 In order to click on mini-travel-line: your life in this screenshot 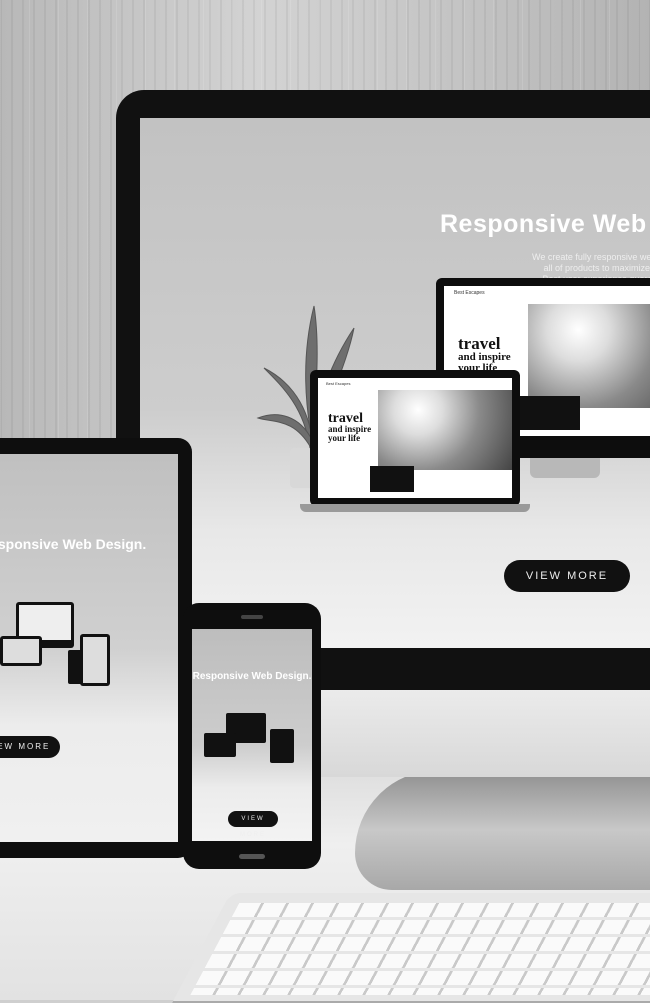, I will do `click(344, 437)`.